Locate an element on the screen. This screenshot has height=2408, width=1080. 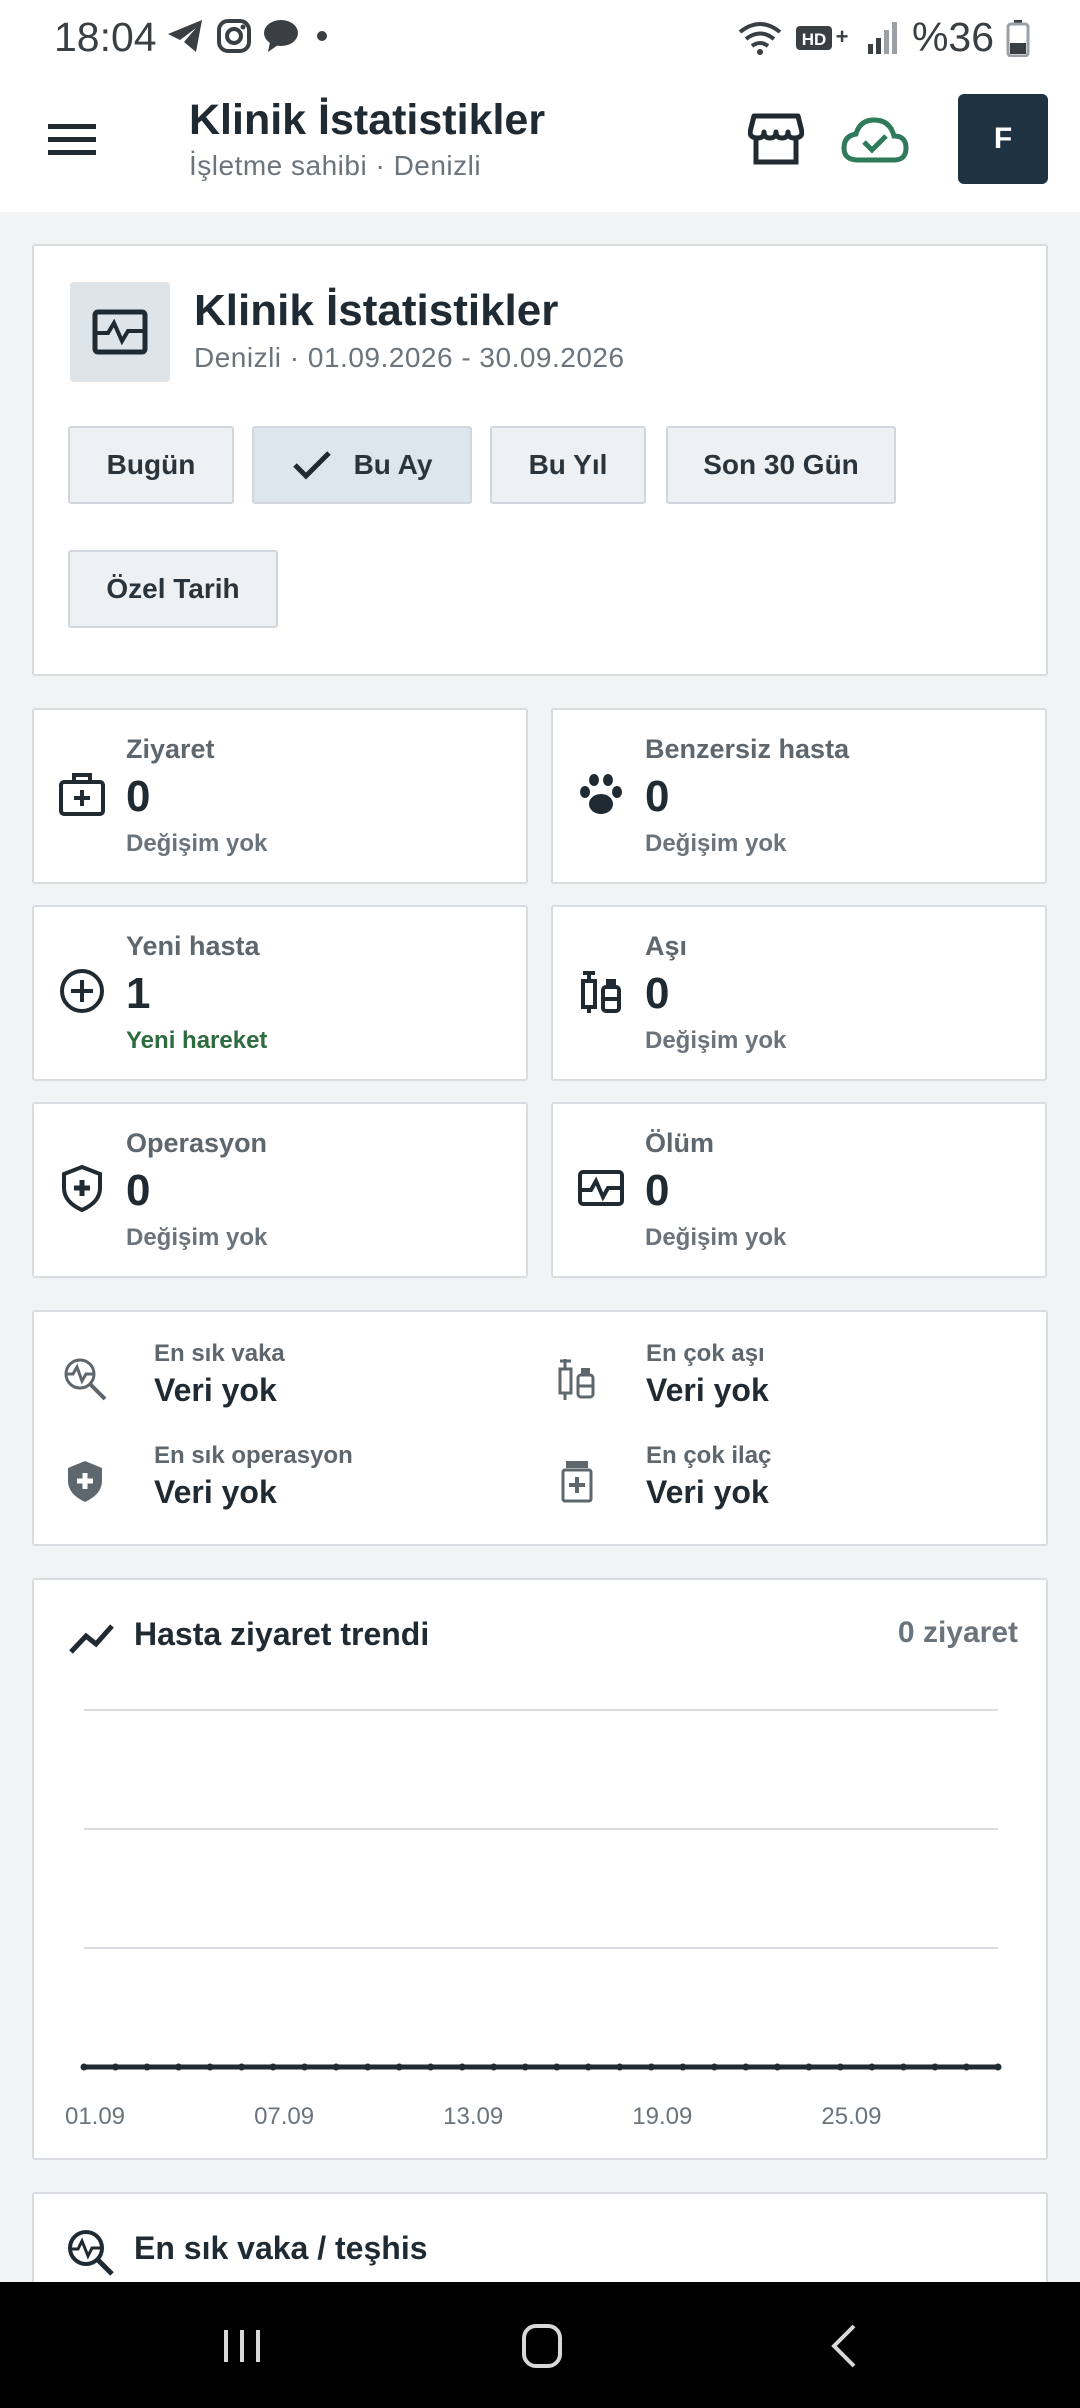
filter-this-month: Bu Ay is located at coordinates (362, 465).